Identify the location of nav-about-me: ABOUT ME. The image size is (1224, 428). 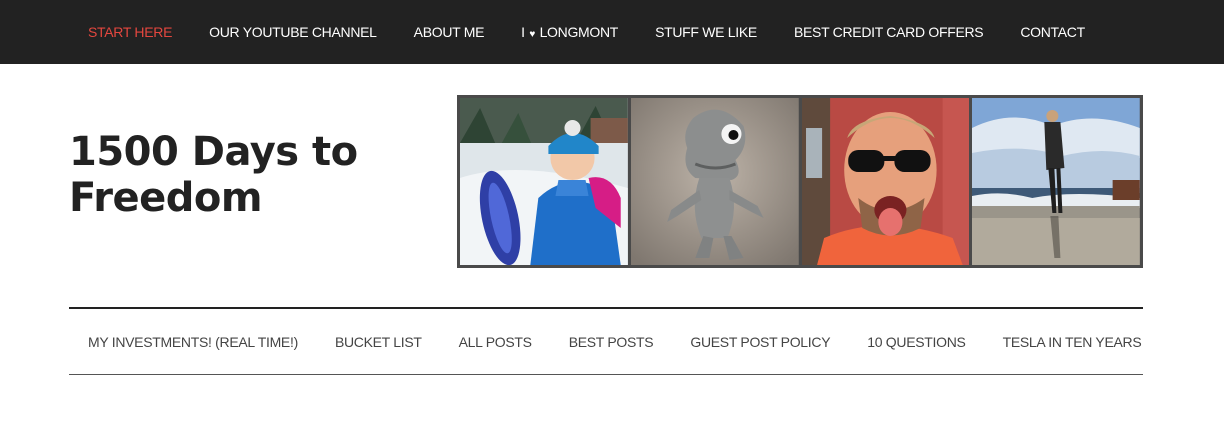
(449, 32).